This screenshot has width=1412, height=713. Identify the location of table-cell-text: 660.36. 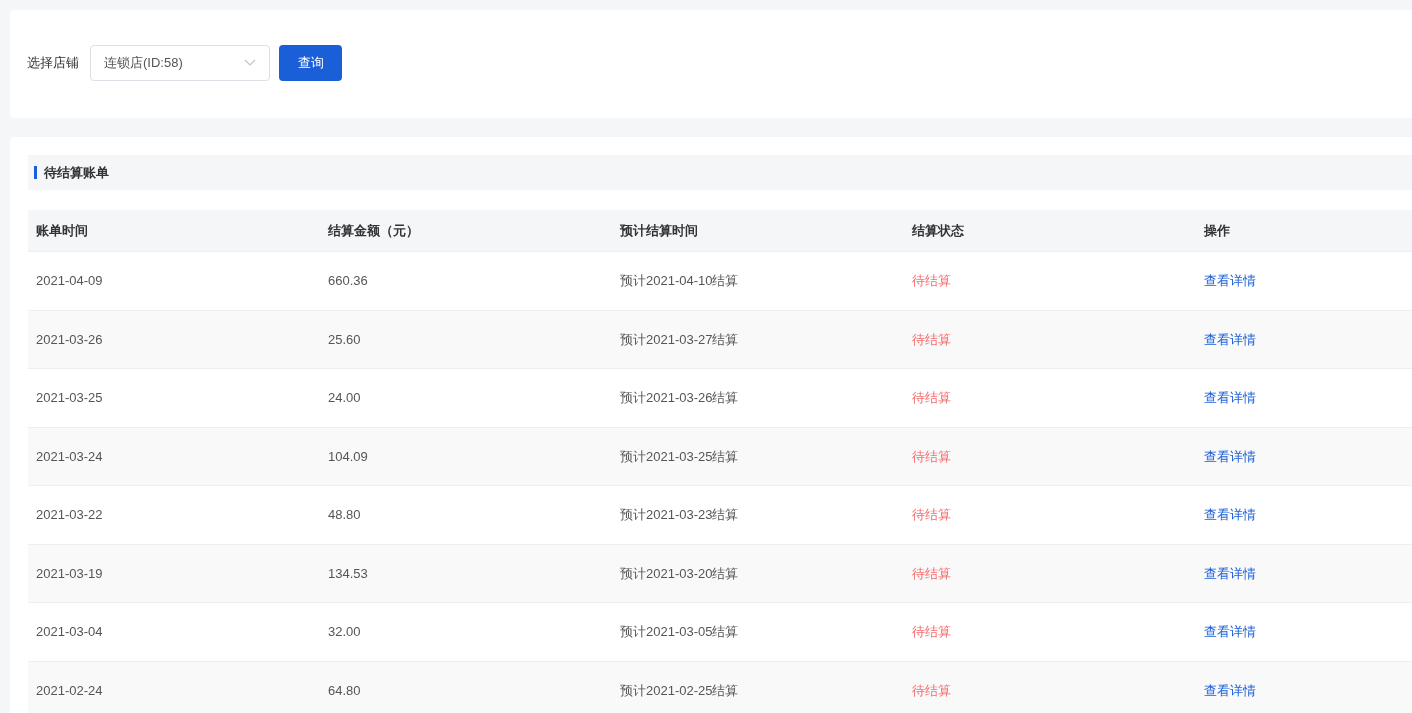
(348, 281).